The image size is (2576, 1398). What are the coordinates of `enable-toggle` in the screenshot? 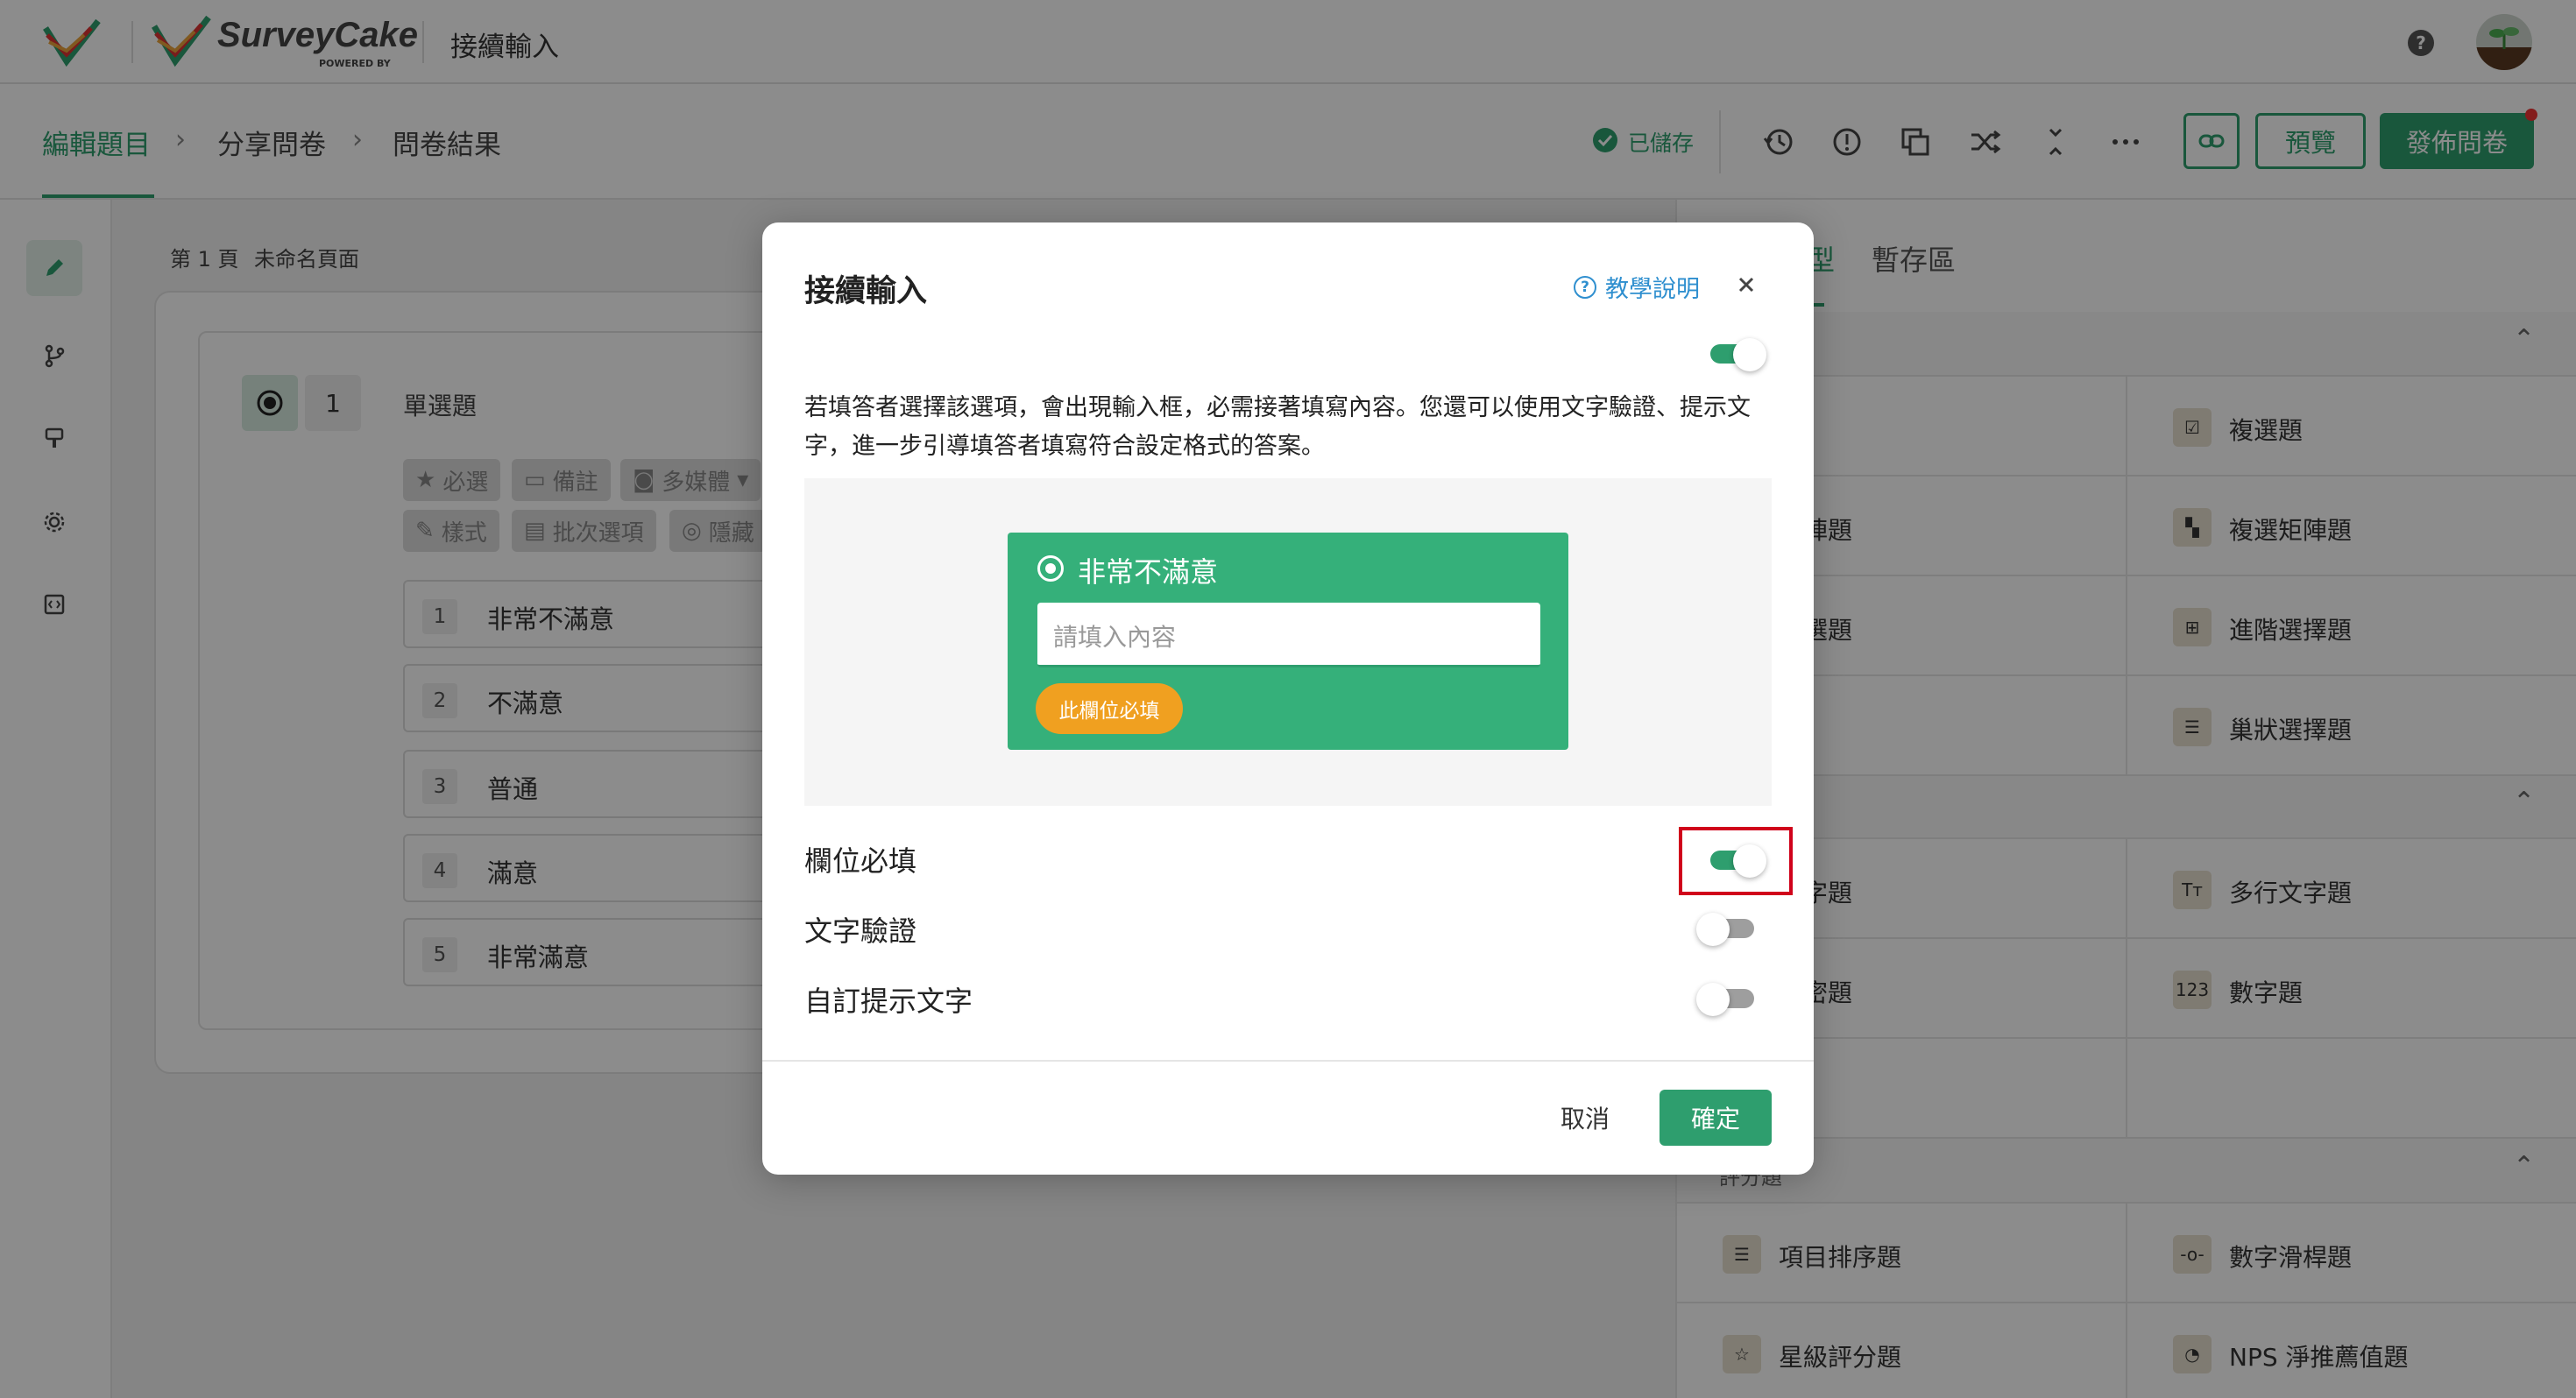 It's located at (1734, 354).